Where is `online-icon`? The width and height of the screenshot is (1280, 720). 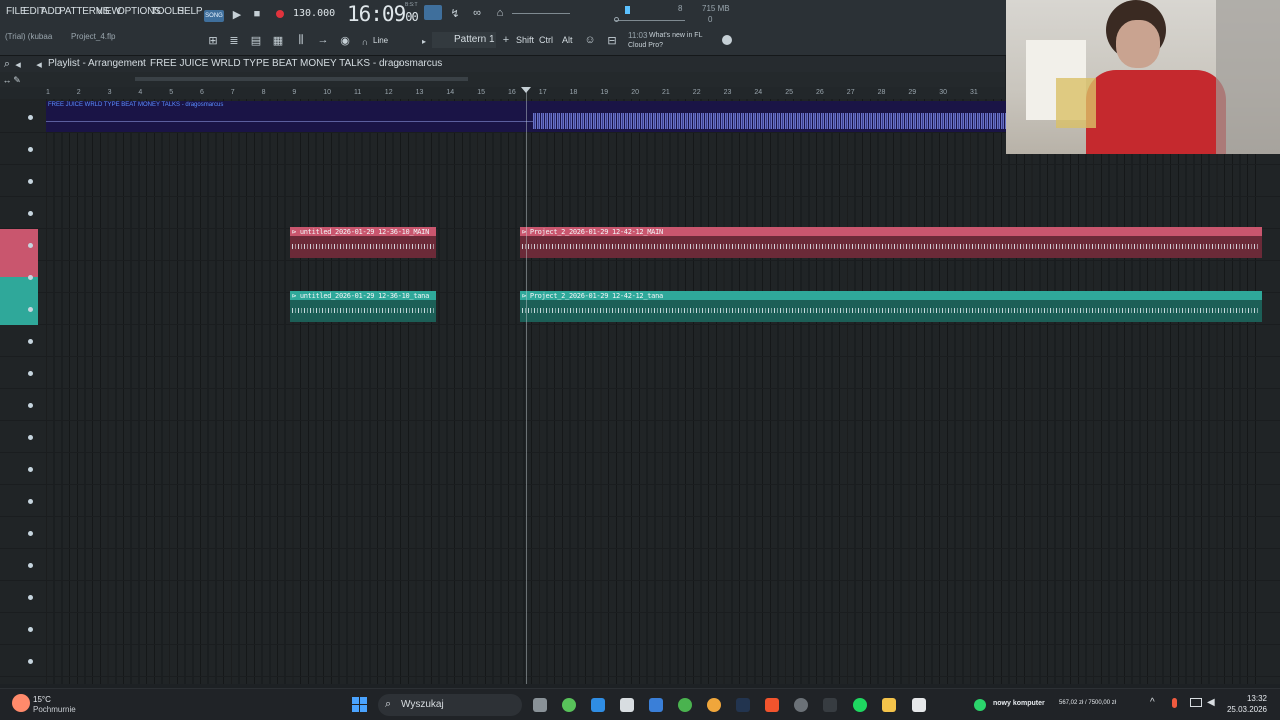
online-icon is located at coordinates (727, 40).